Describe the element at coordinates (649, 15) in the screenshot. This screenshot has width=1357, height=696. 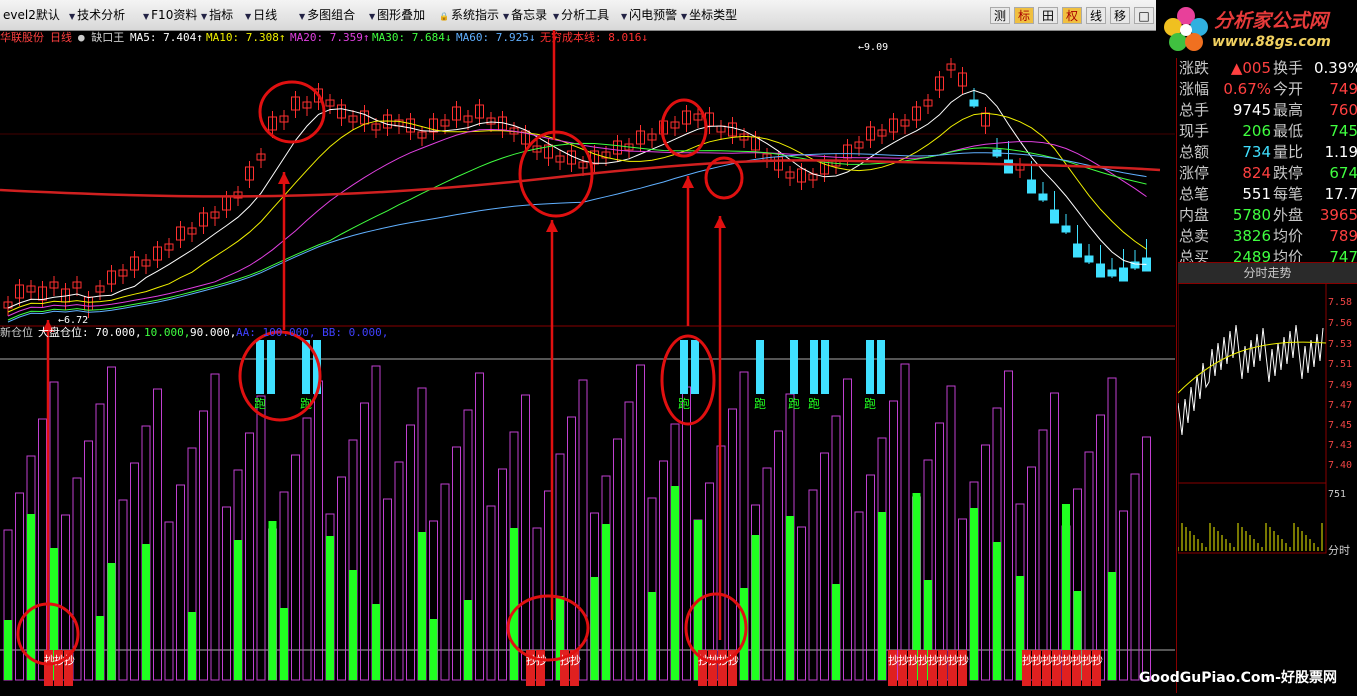
I see `menu-alert: ▼ 闪电预警` at that location.